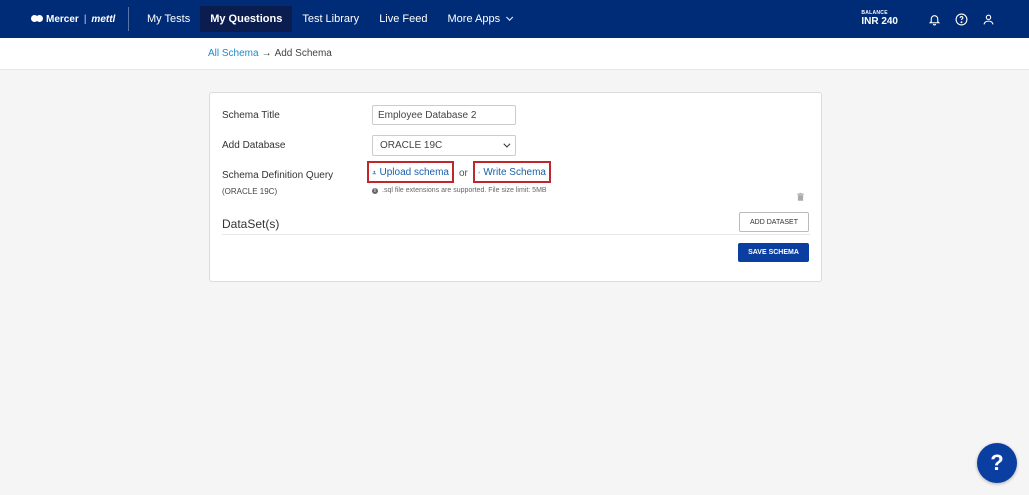 The height and width of the screenshot is (495, 1029). I want to click on or-text: or, so click(463, 173).